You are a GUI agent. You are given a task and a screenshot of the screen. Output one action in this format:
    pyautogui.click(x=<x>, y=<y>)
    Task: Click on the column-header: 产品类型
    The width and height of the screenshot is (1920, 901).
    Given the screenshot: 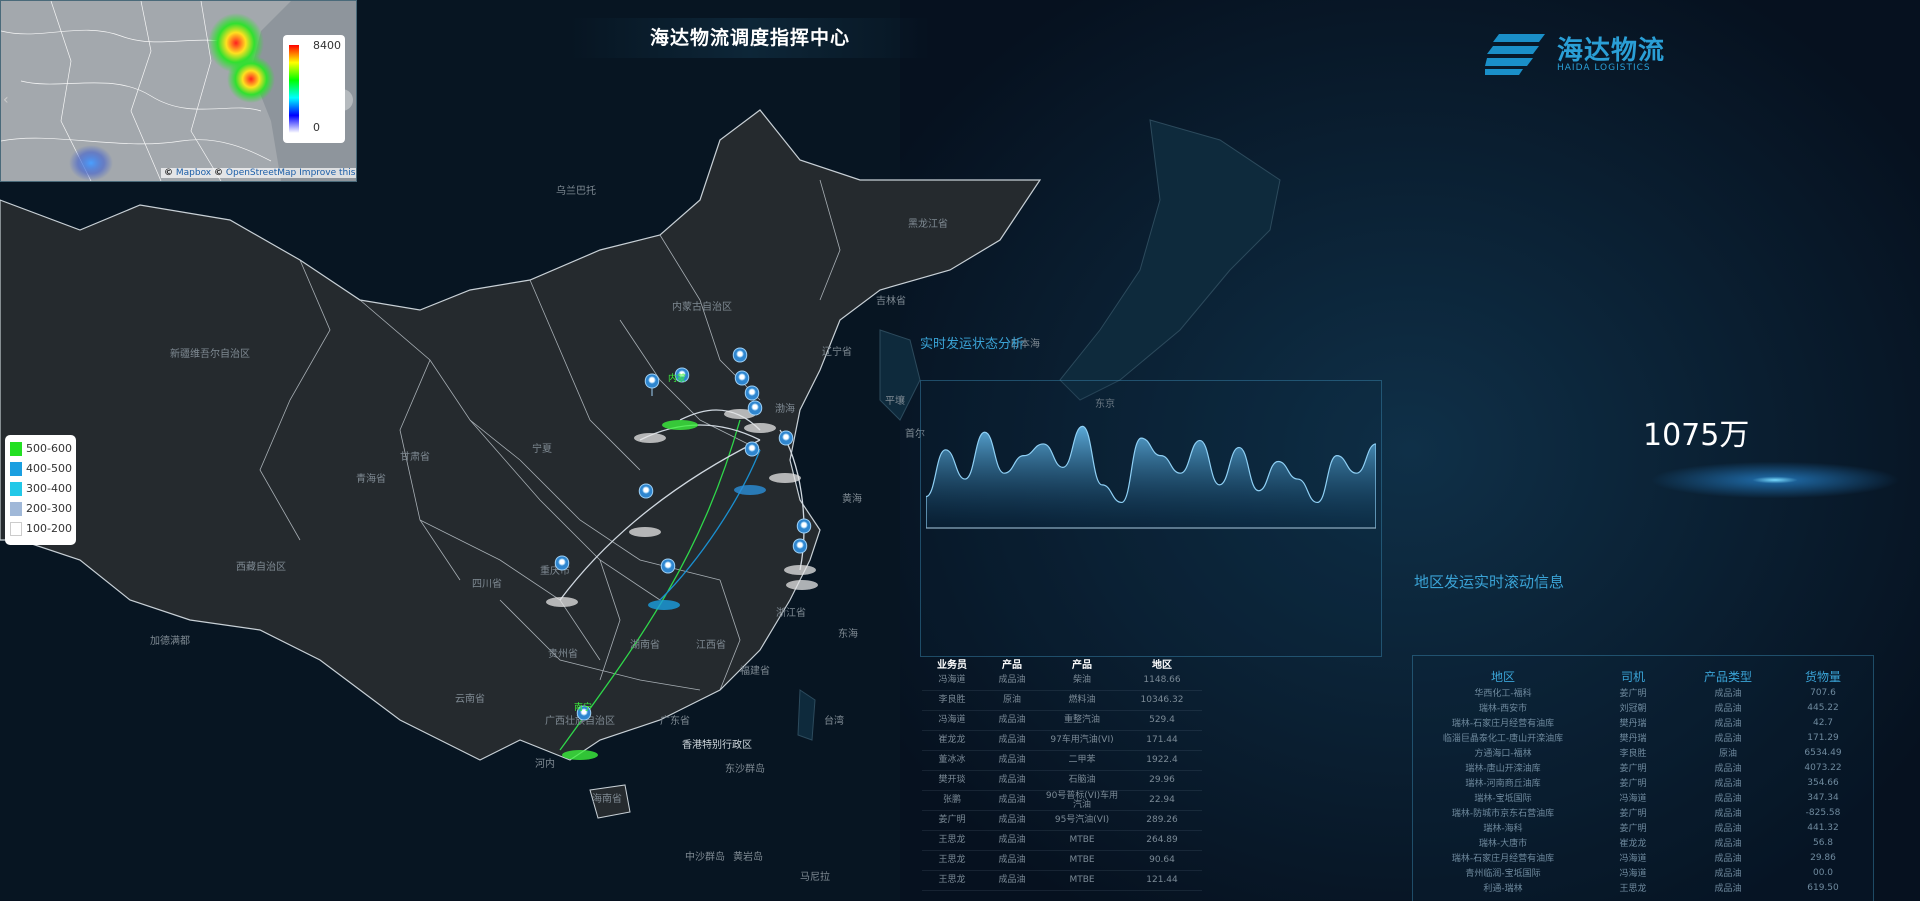 What is the action you would take?
    pyautogui.click(x=1727, y=677)
    